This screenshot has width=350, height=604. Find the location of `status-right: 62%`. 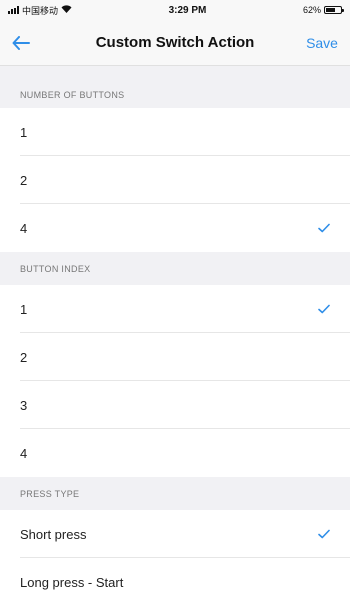

status-right: 62% is located at coordinates (323, 10).